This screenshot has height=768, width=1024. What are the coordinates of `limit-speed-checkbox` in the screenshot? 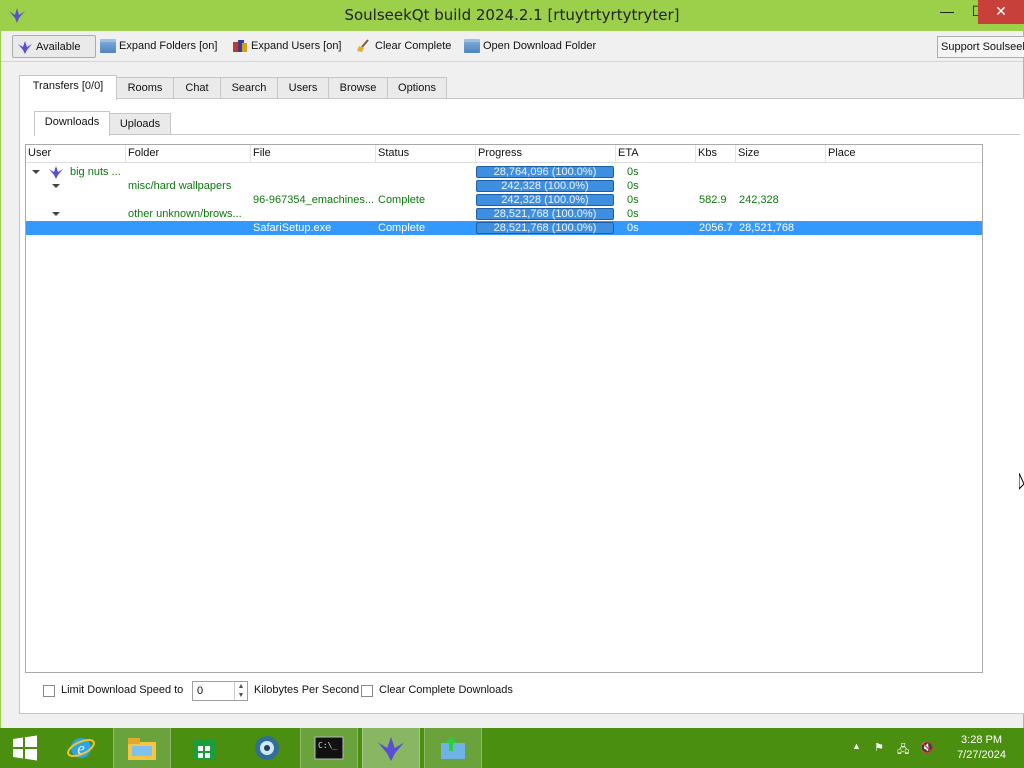 It's located at (49, 691).